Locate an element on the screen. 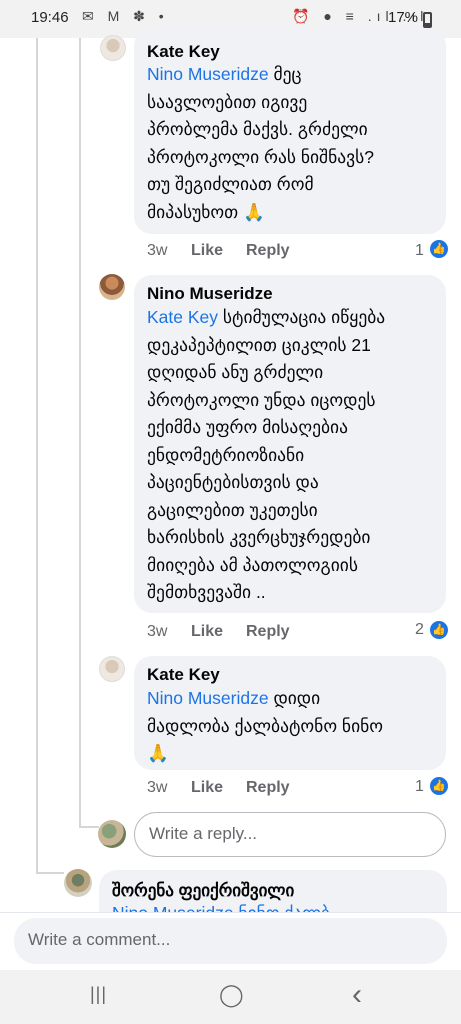 The height and width of the screenshot is (1024, 461). home-icon: ◯ is located at coordinates (231, 995).